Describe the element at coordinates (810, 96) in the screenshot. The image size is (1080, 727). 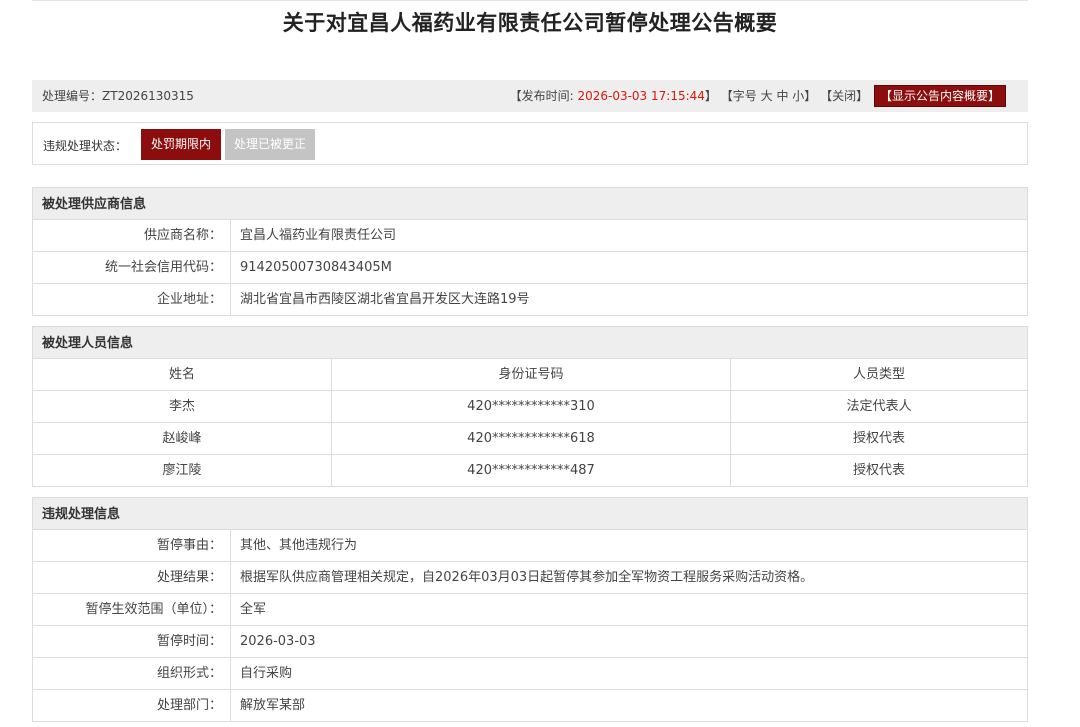
I see `font-size-bracket: 】` at that location.